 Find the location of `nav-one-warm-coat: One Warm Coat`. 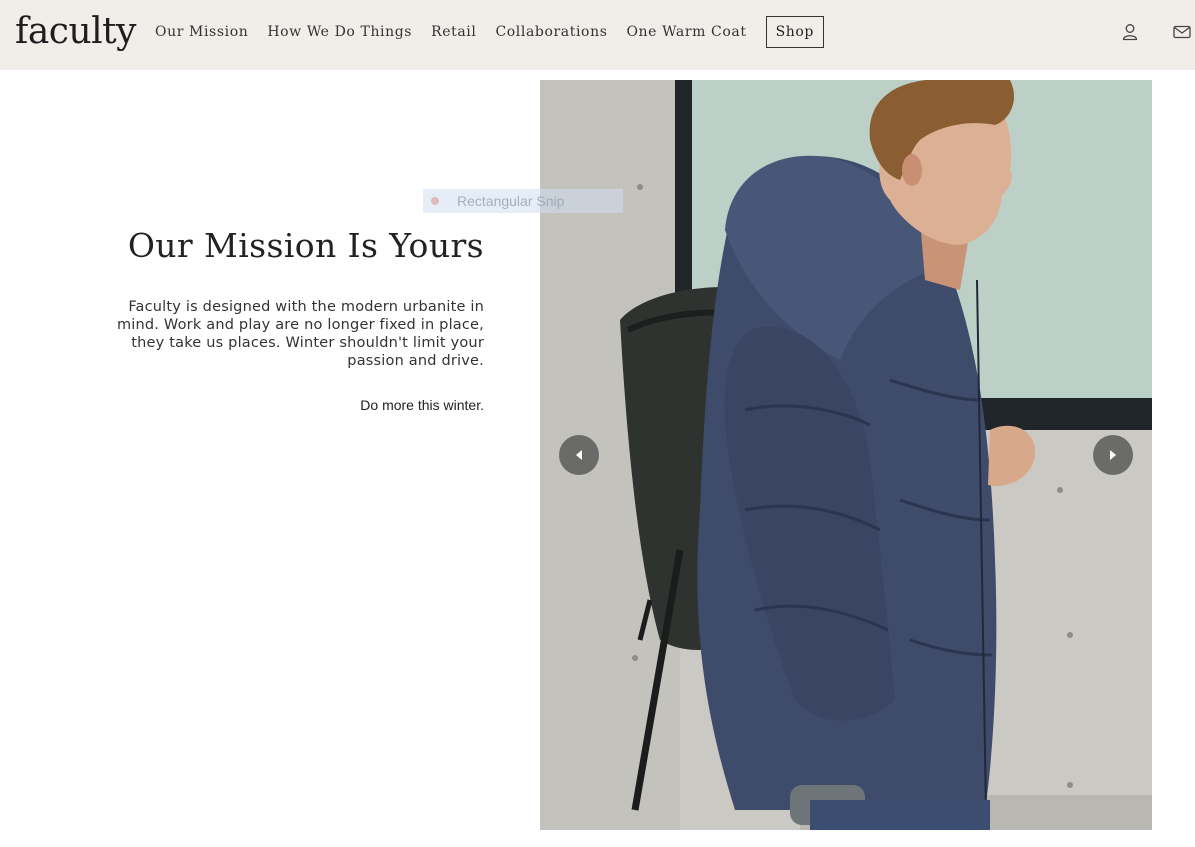

nav-one-warm-coat: One Warm Coat is located at coordinates (686, 32).